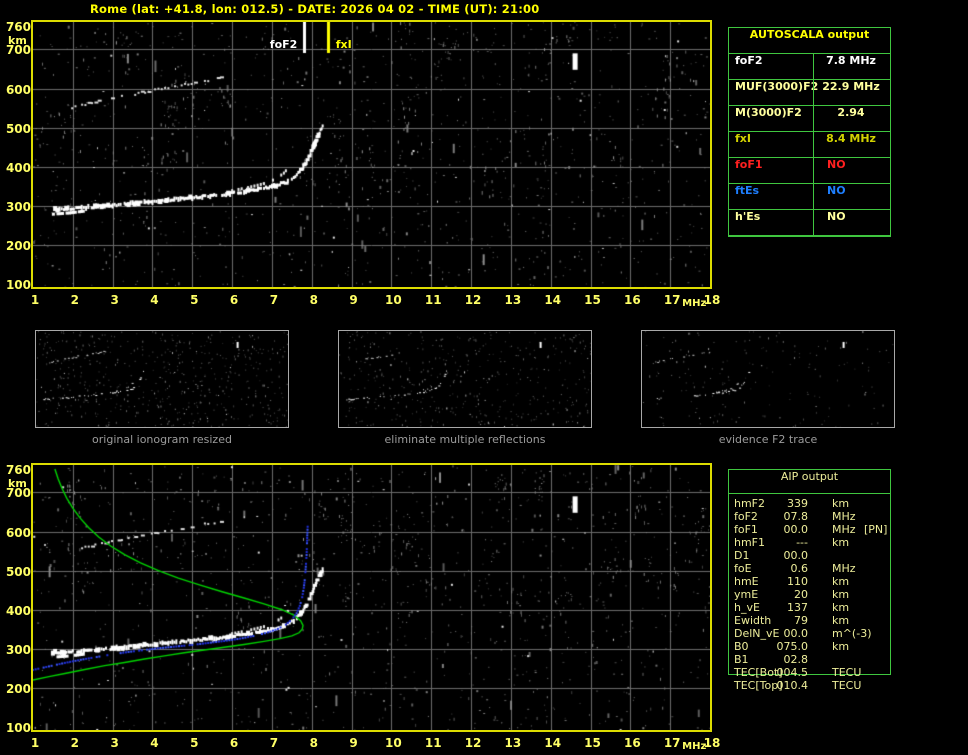 Image resolution: width=968 pixels, height=755 pixels. I want to click on table-row: h'Es NO, so click(809, 223).